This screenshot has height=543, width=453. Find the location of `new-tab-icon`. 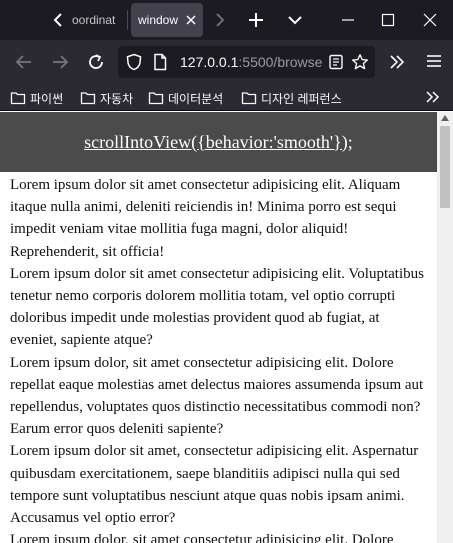

new-tab-icon is located at coordinates (256, 20).